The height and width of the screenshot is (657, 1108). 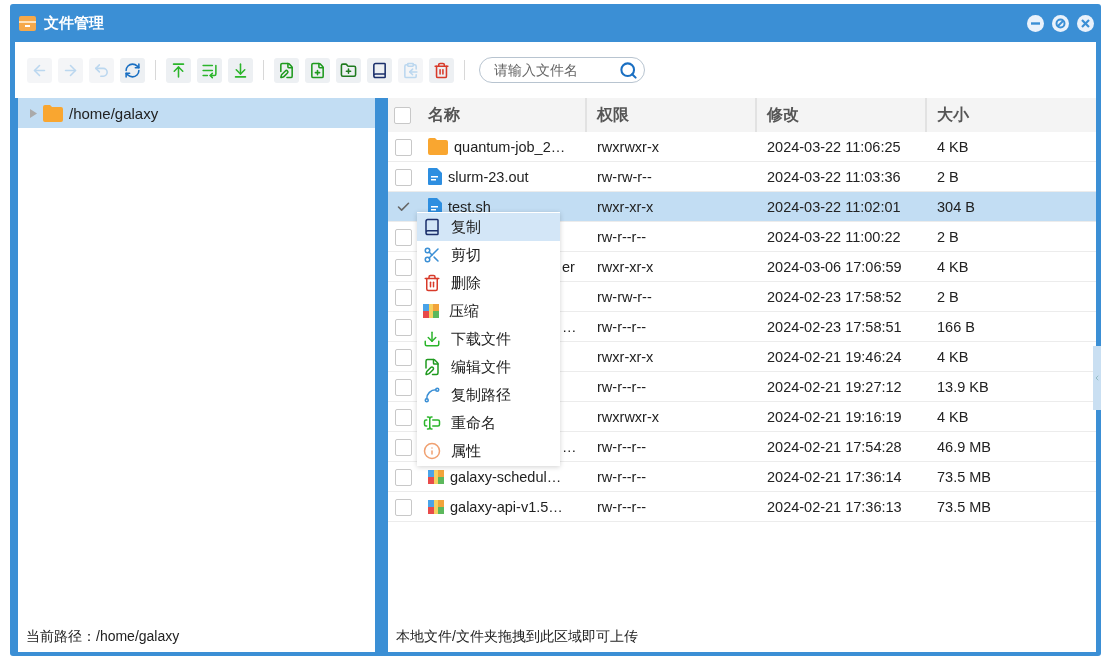 I want to click on new-folder-button, so click(x=348, y=70).